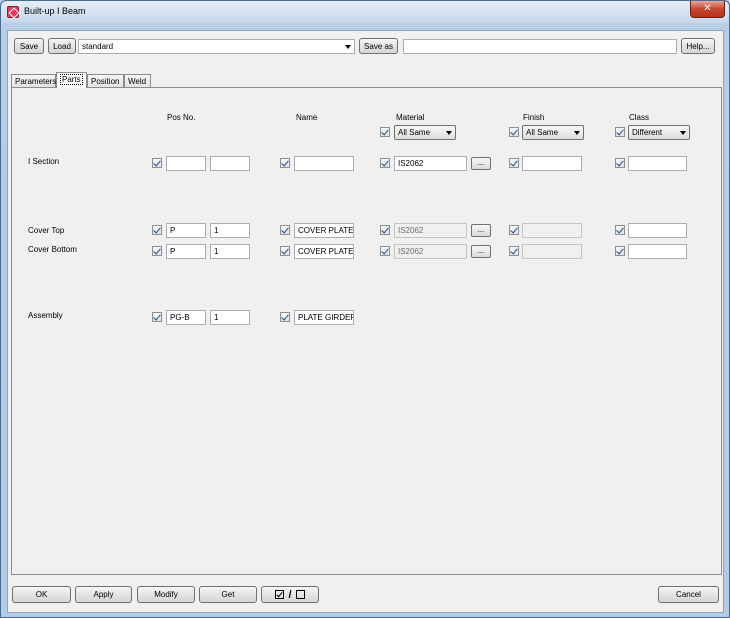 The height and width of the screenshot is (618, 730). Describe the element at coordinates (385, 163) in the screenshot. I see `i-section-material-checkbox` at that location.